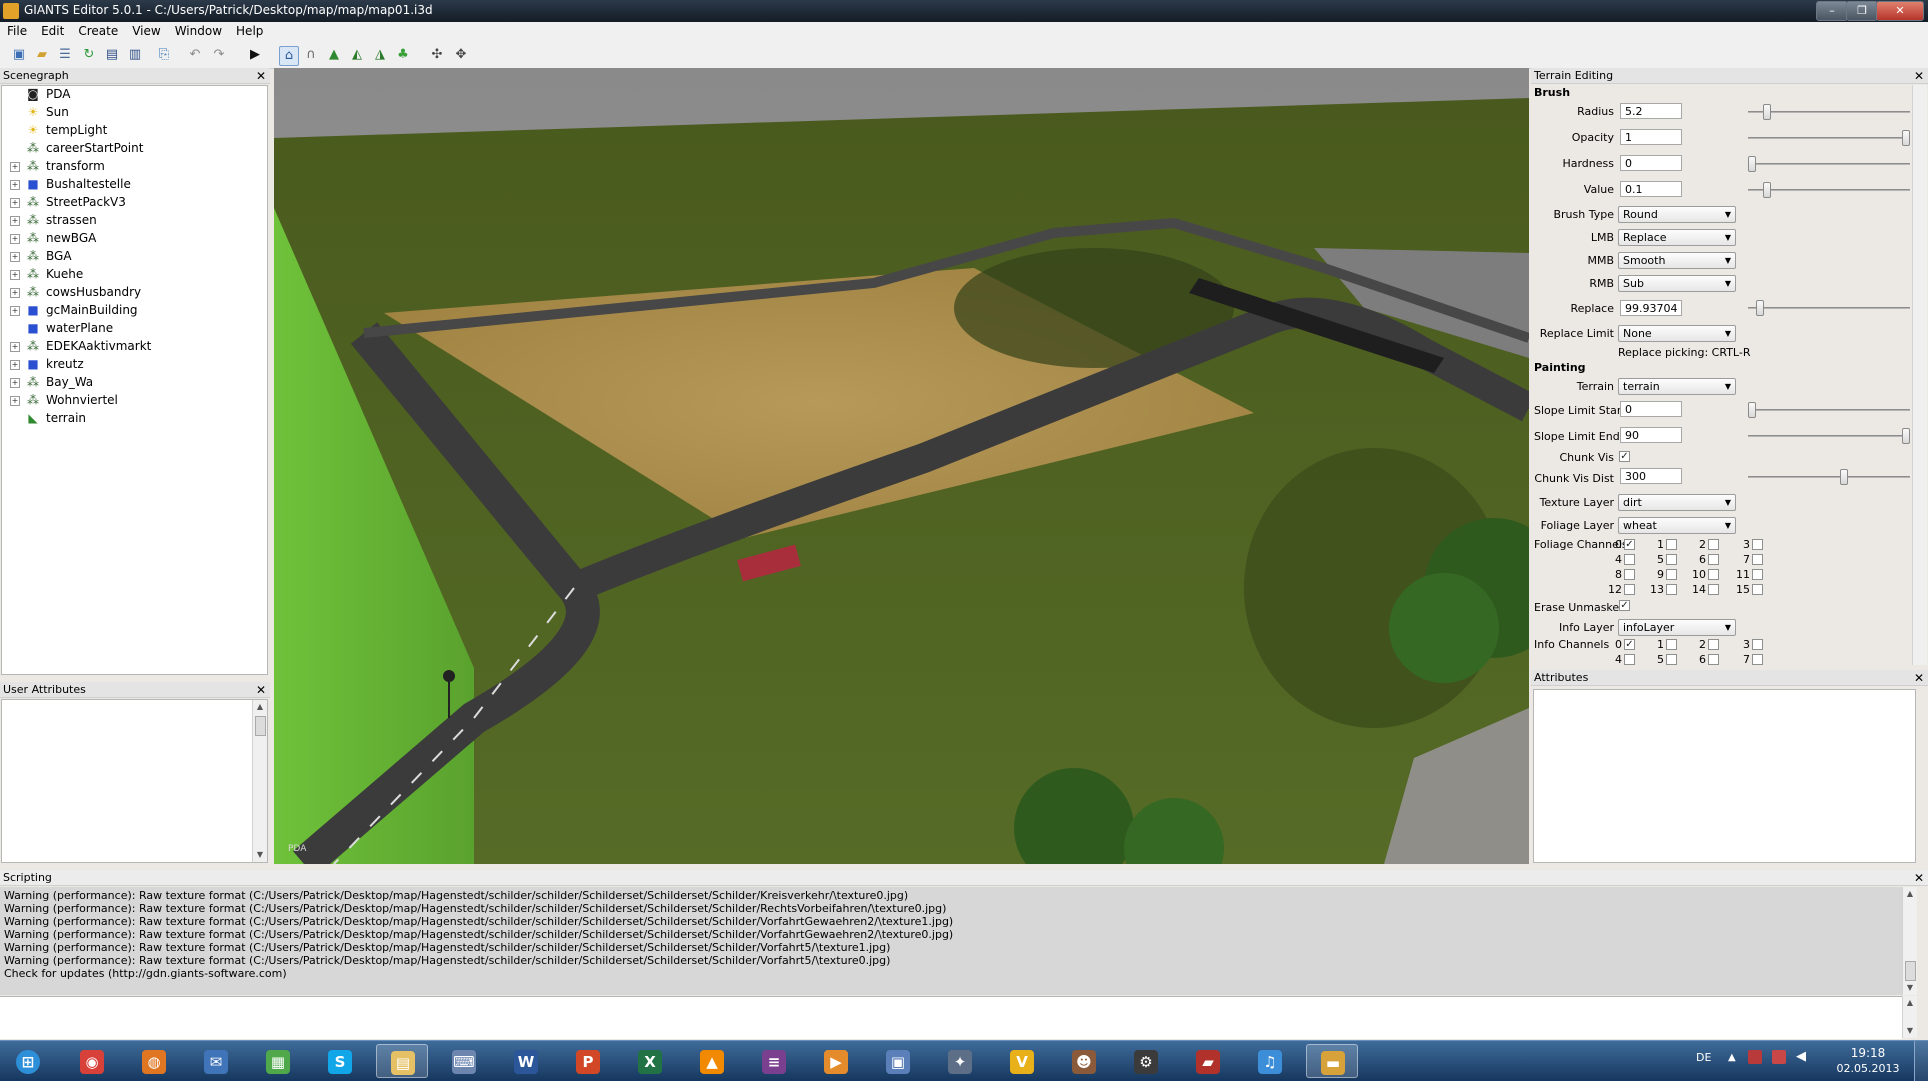 Image resolution: width=1928 pixels, height=1081 pixels. What do you see at coordinates (1906, 138) in the screenshot?
I see `opacity-slider-thumb` at bounding box center [1906, 138].